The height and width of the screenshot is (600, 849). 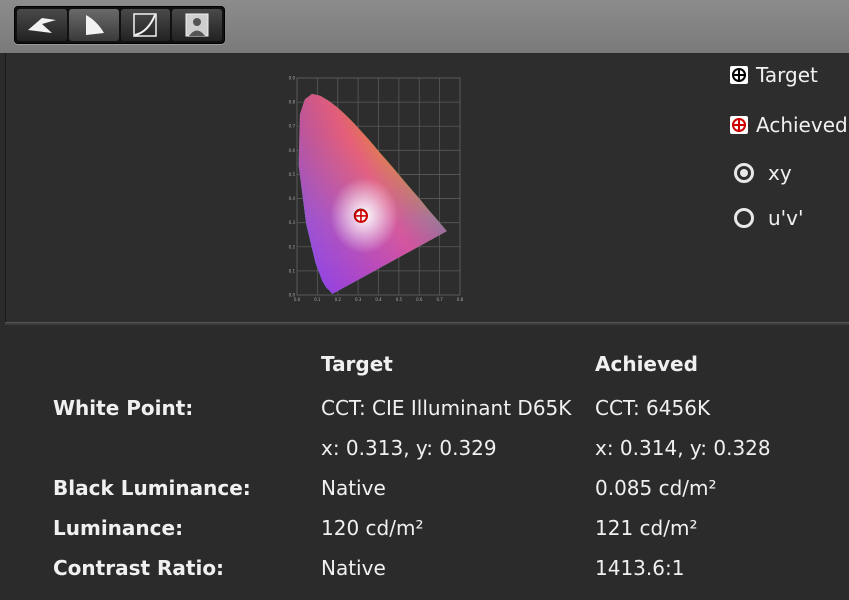 I want to click on radio-uv-indicator, so click(x=744, y=218).